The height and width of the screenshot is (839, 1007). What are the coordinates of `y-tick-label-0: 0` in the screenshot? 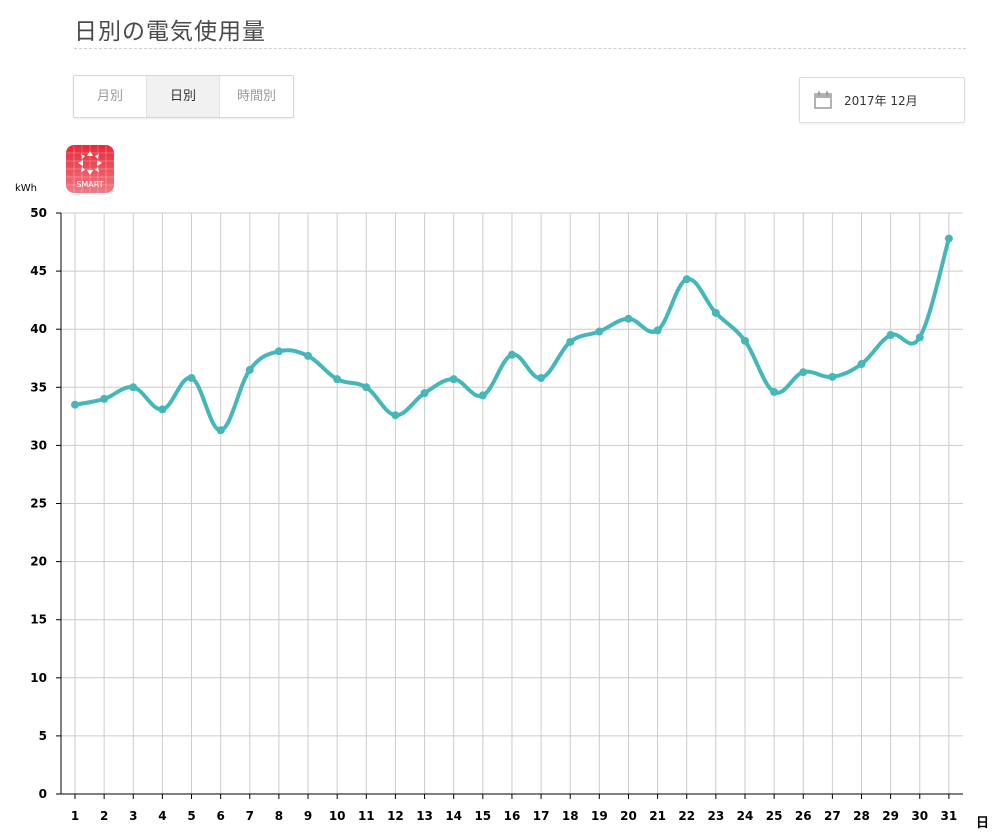 It's located at (43, 794).